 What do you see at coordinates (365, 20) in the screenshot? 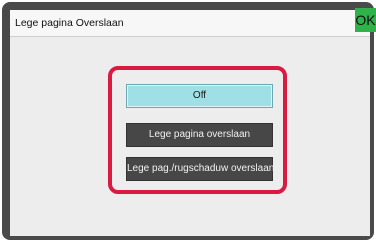
I see `ok-button: OK` at bounding box center [365, 20].